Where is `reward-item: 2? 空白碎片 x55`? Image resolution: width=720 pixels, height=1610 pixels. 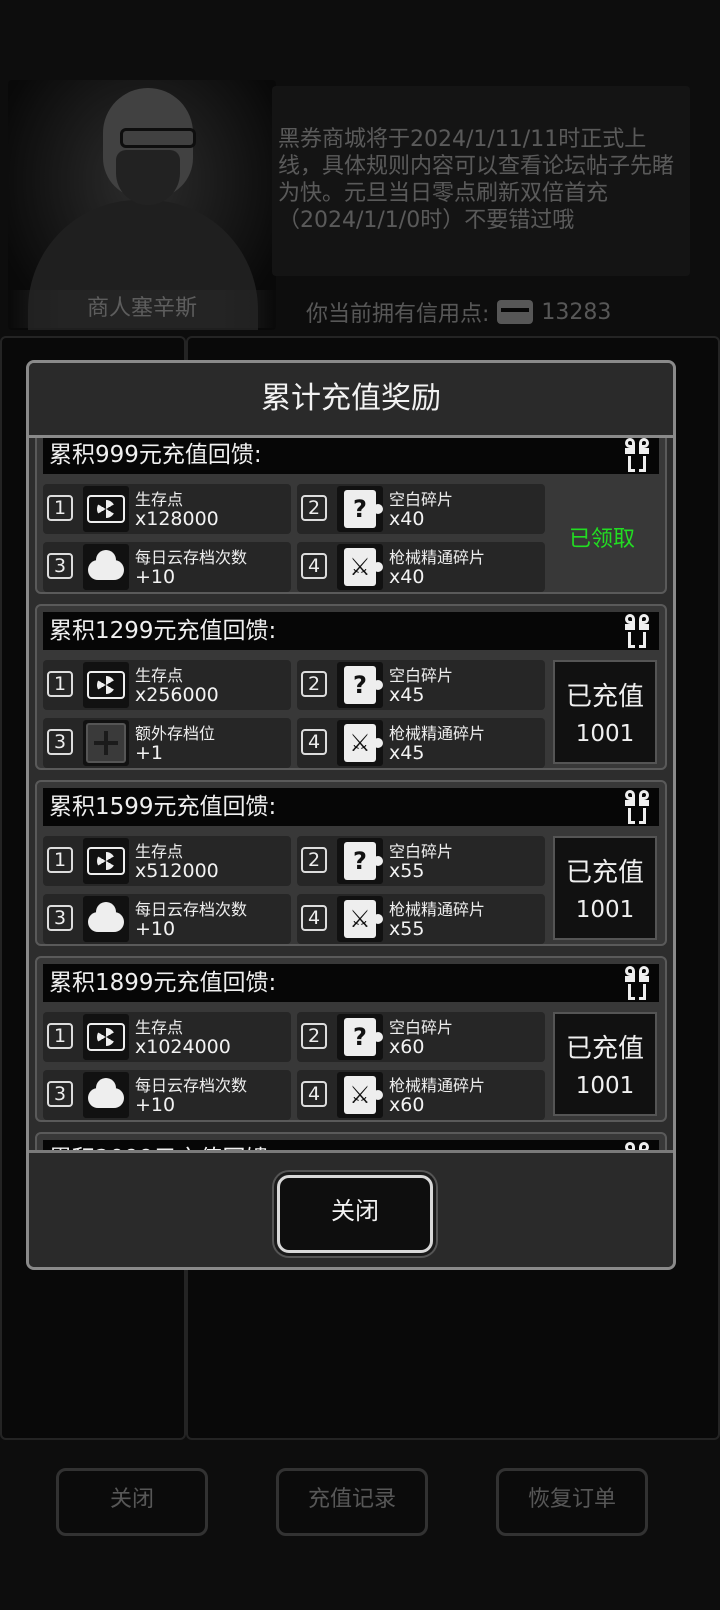
reward-item: 2? 空白碎片 x55 is located at coordinates (421, 861).